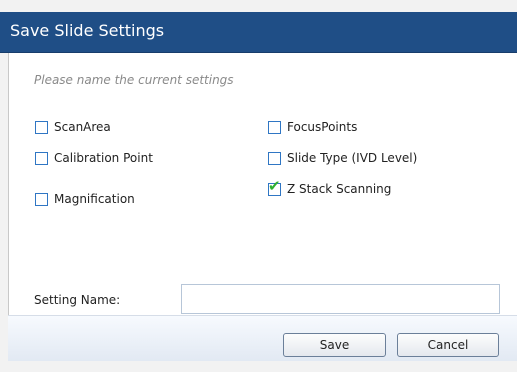 The image size is (517, 372). Describe the element at coordinates (77, 300) in the screenshot. I see `setting-name-label: Setting Name:` at that location.